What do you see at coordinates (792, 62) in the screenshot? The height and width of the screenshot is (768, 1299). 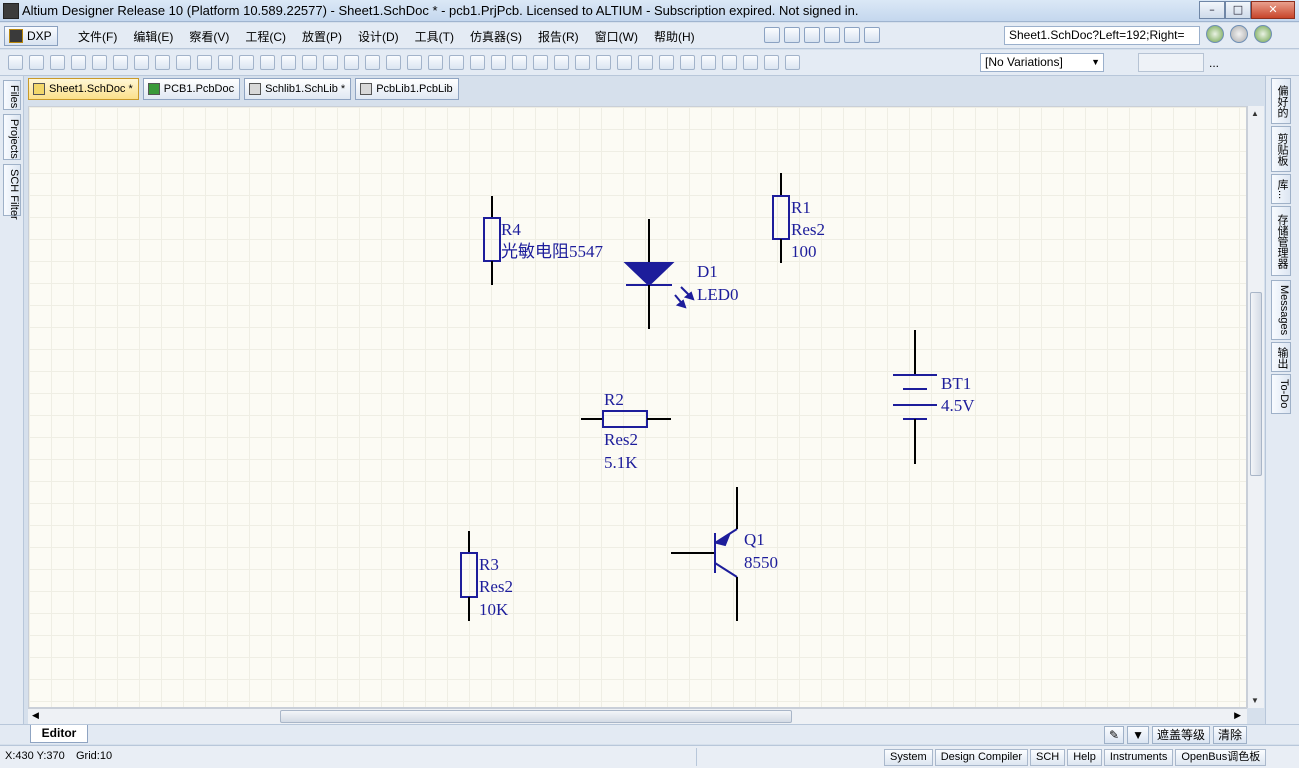 I see `place-no-erc-icon` at bounding box center [792, 62].